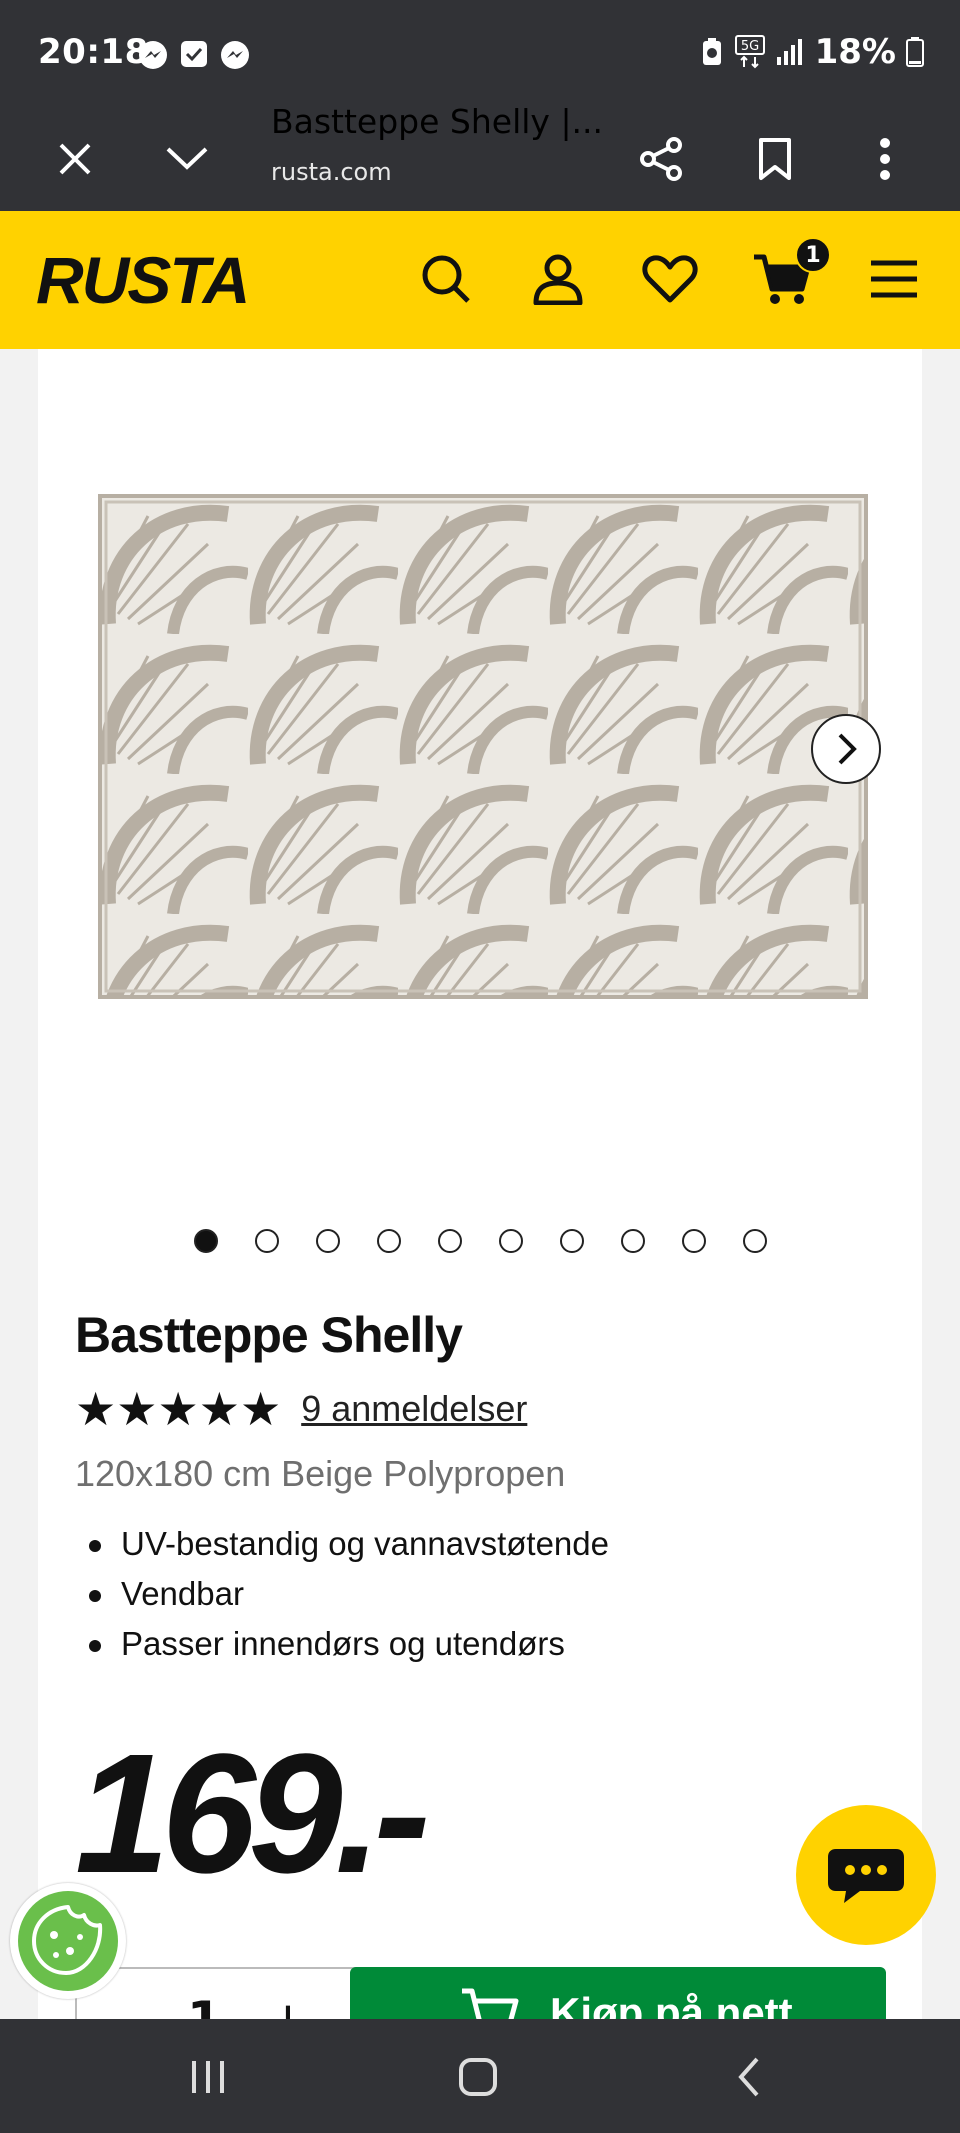  Describe the element at coordinates (342, 1544) in the screenshot. I see `feature-item: UV-bestandig og vannavstøtende` at that location.